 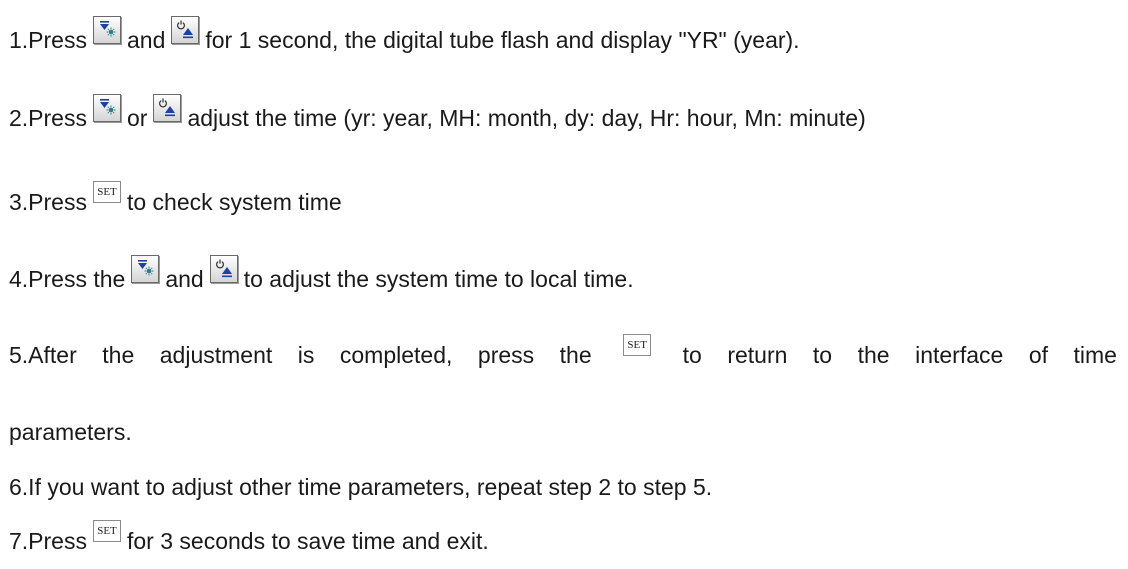 I want to click on step-5-word: return, so click(x=757, y=355).